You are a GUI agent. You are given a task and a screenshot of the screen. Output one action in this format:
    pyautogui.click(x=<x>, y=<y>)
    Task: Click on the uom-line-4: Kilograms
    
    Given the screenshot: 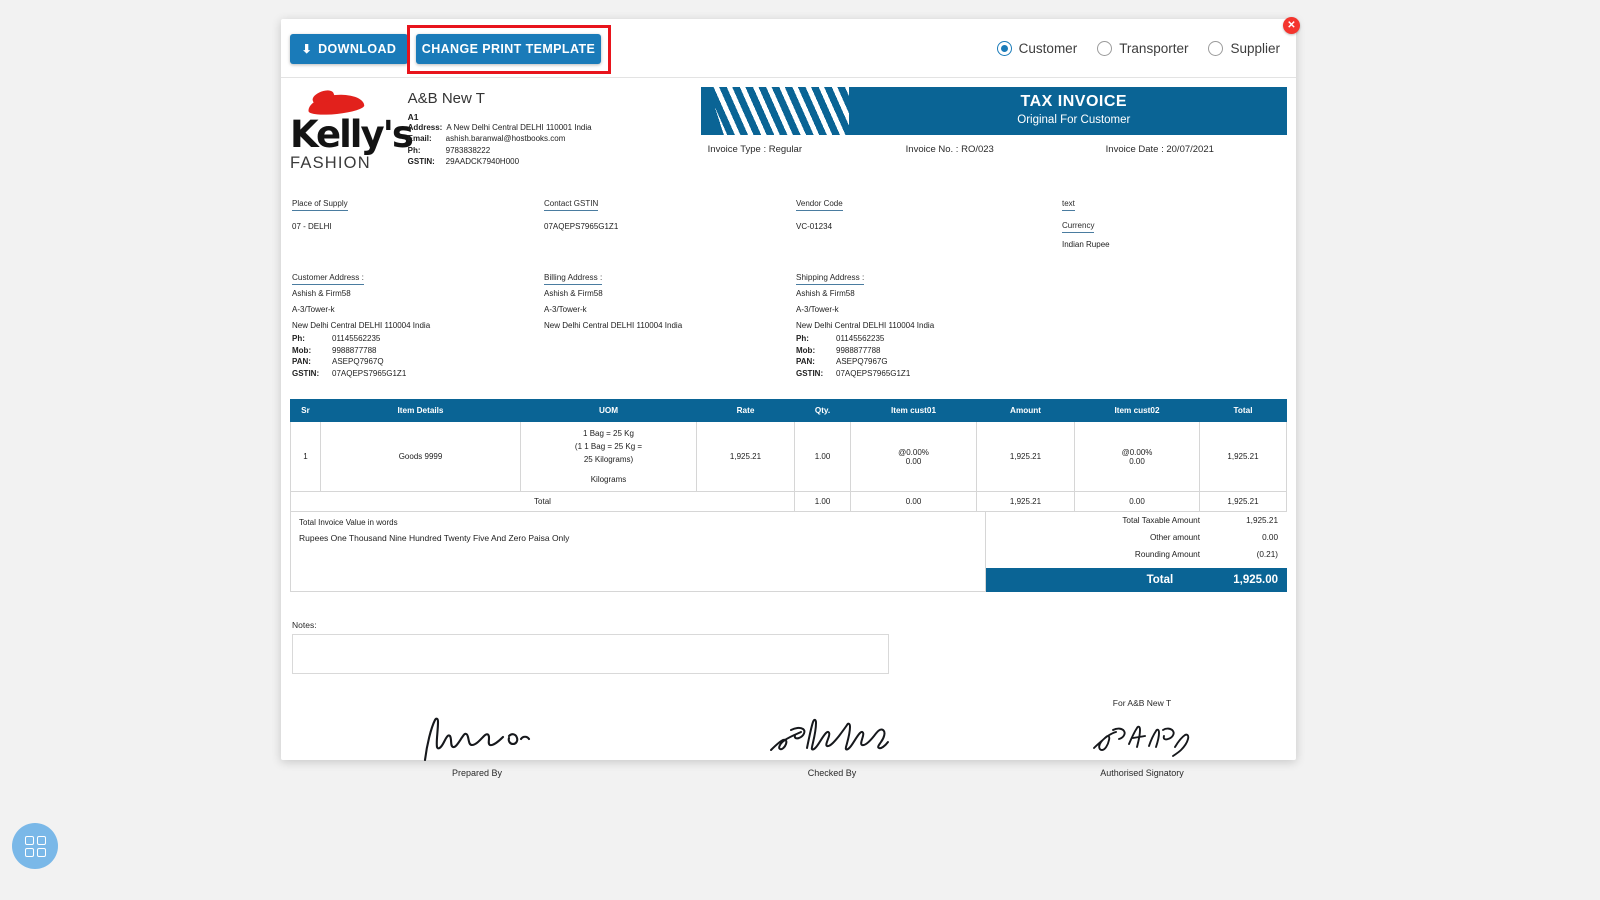 What is the action you would take?
    pyautogui.click(x=608, y=479)
    